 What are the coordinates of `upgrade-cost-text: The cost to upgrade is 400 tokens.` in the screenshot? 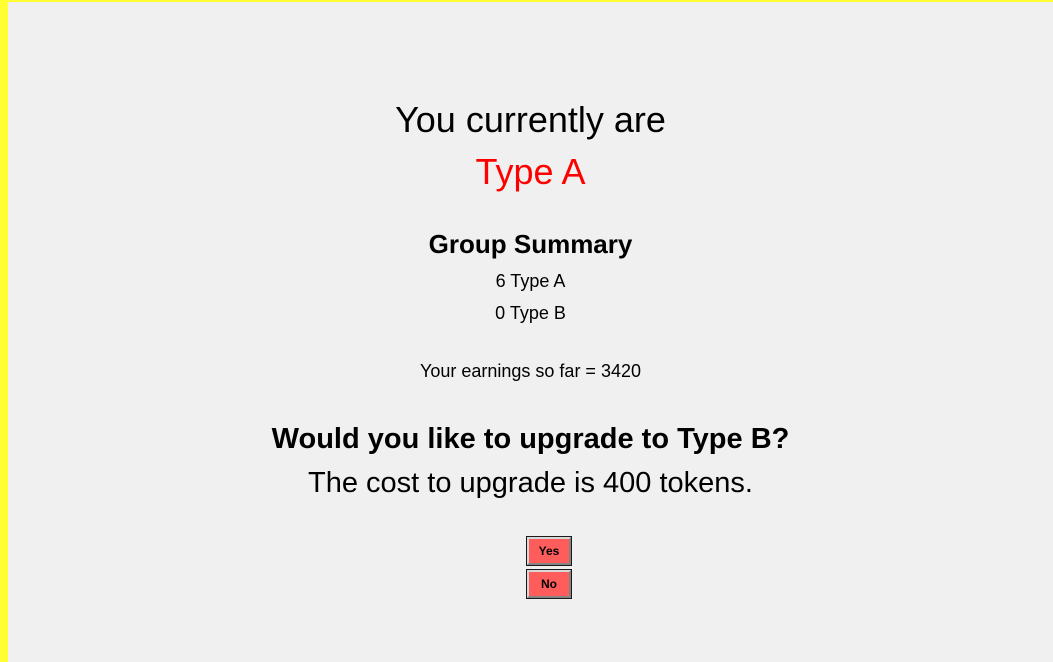 It's located at (530, 483).